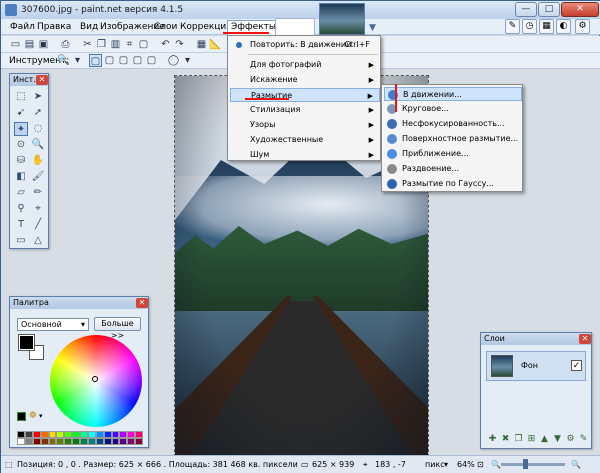 This screenshot has width=600, height=473. Describe the element at coordinates (21, 177) in the screenshot. I see `gradient-icon: ◧` at that location.